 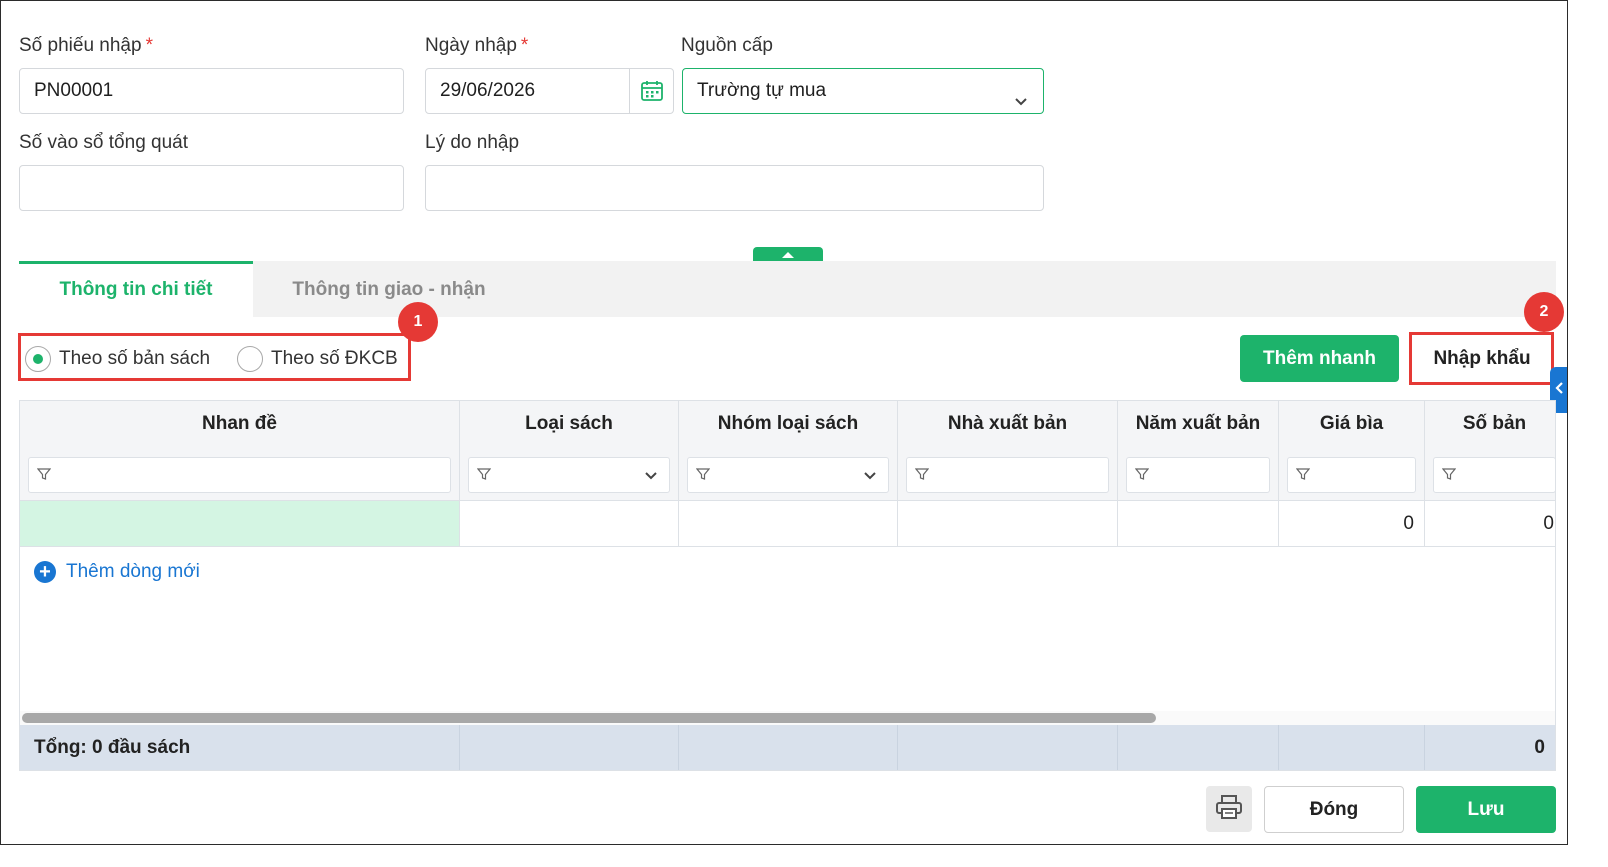 I want to click on column-header-nha-xuat-ban: Nhà xuất bản, so click(x=1008, y=451).